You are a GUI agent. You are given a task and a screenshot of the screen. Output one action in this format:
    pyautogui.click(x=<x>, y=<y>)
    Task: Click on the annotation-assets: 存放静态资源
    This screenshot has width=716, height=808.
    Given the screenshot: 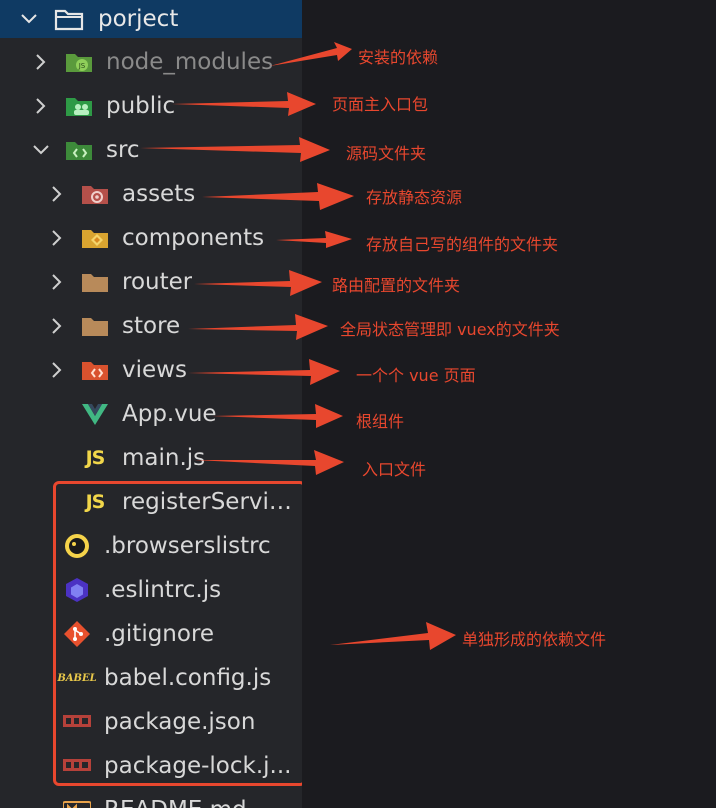 What is the action you would take?
    pyautogui.click(x=414, y=197)
    